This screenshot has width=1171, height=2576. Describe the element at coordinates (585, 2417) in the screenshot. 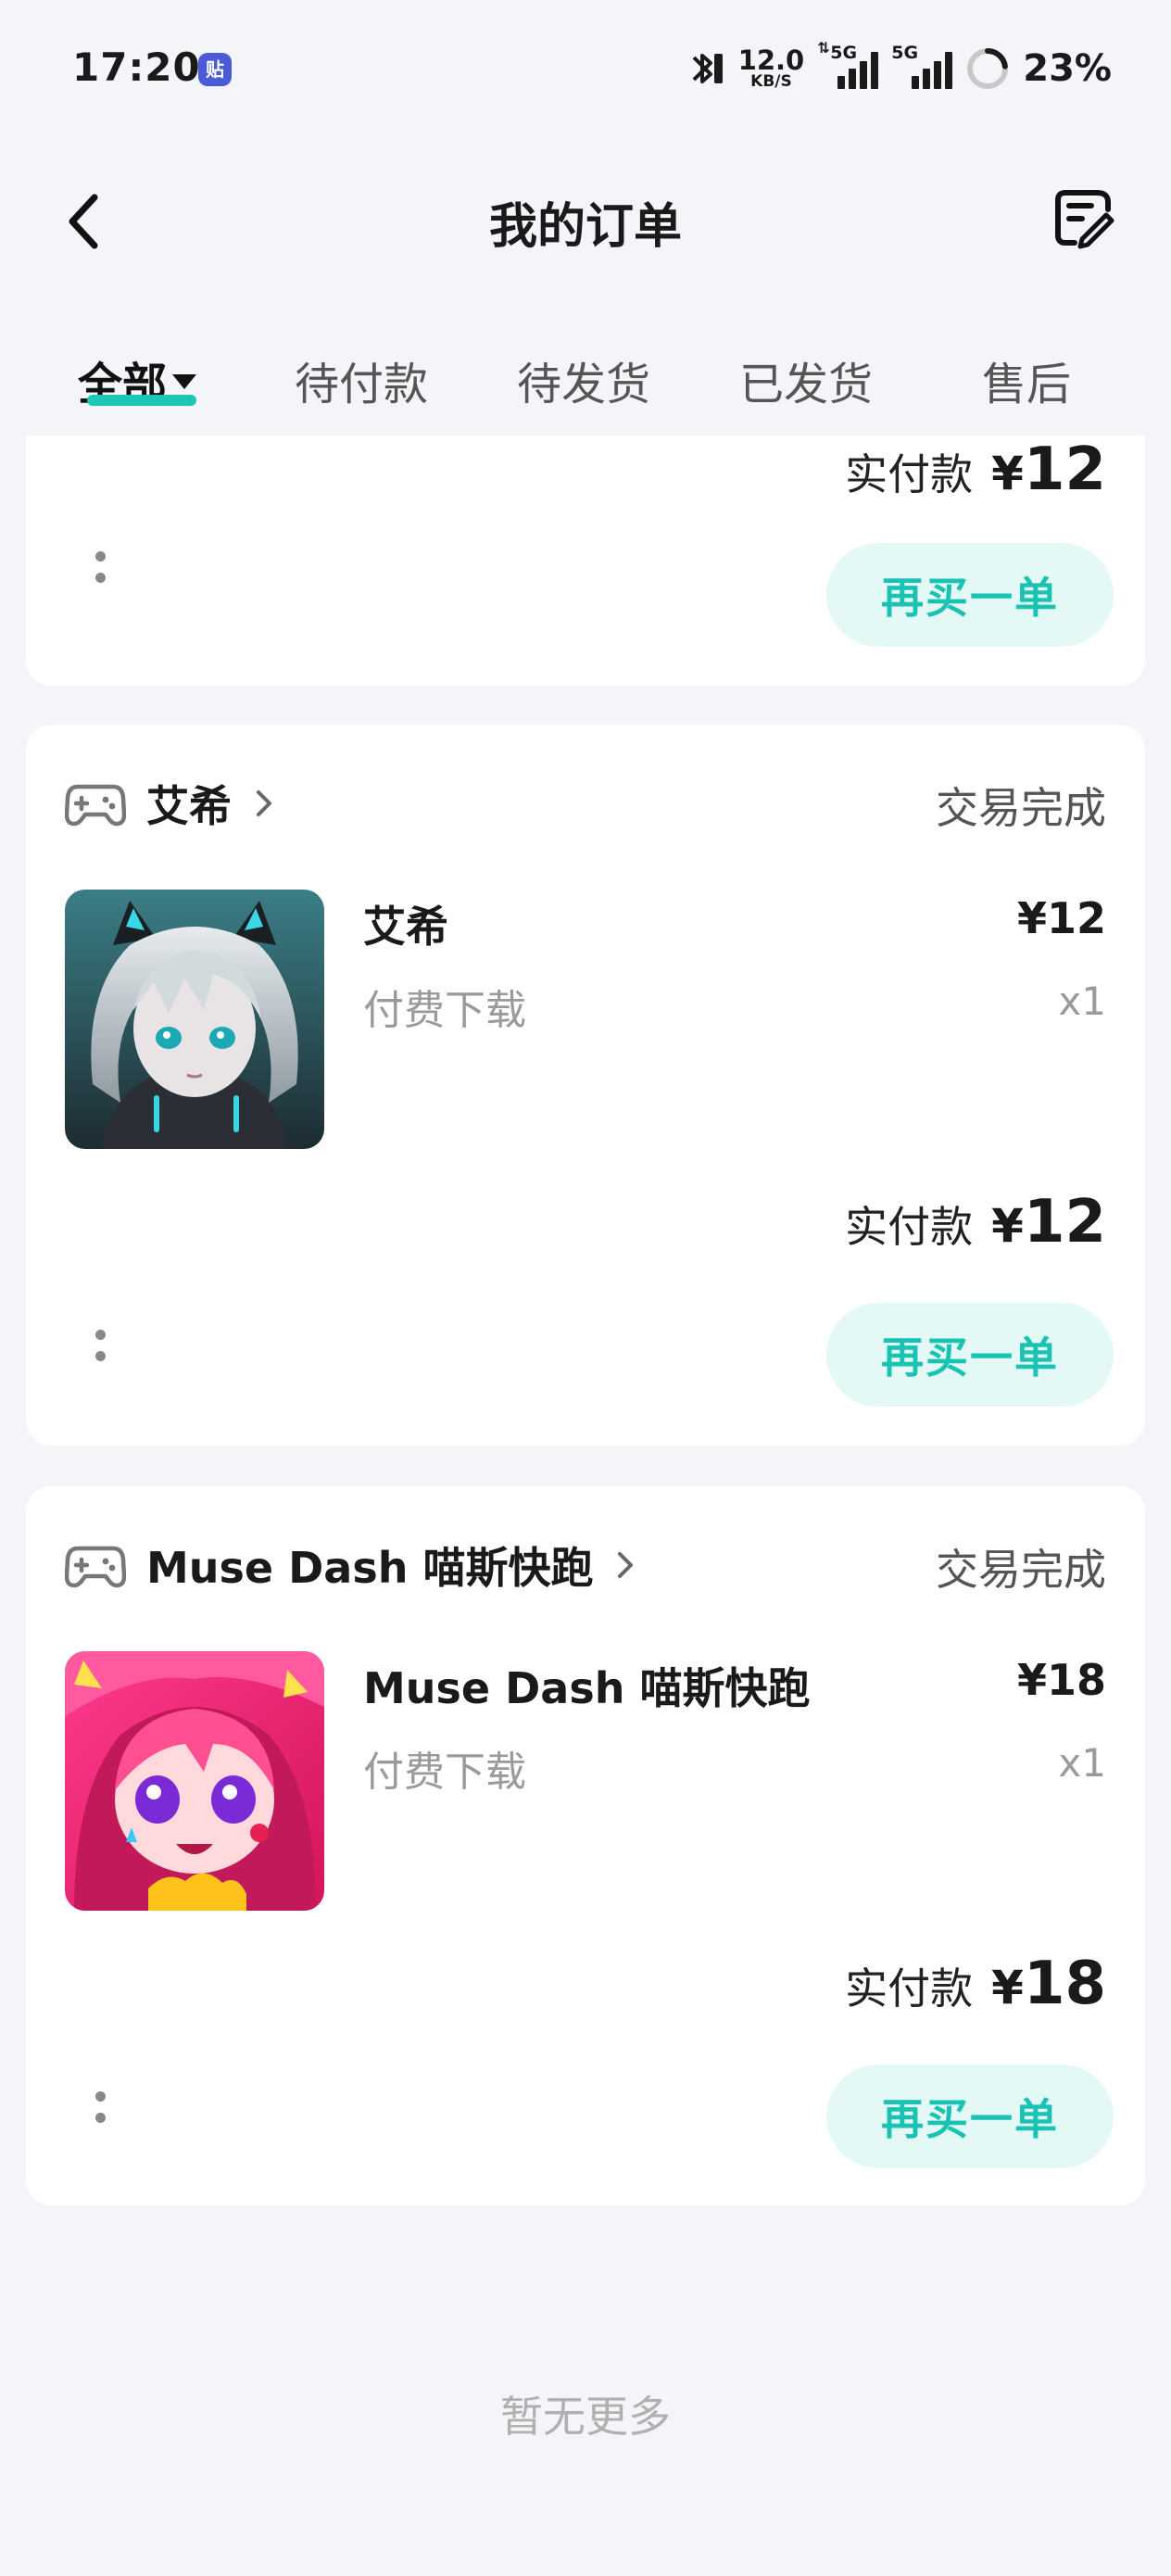

I see `end-of-list-text: 暂无更多` at that location.